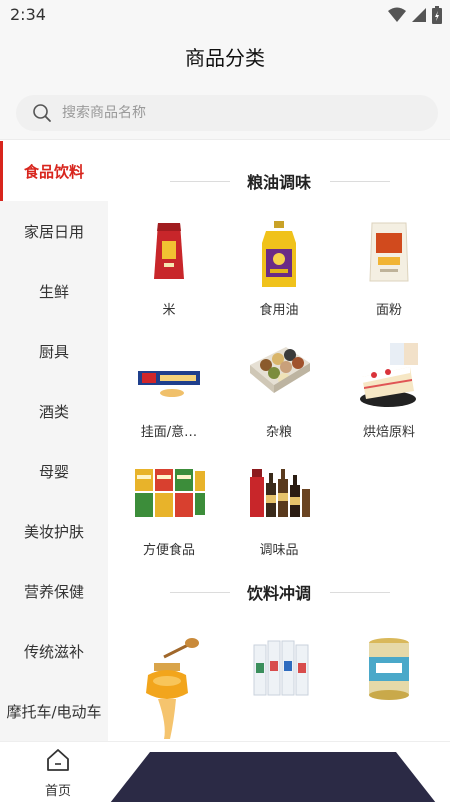 Image resolution: width=450 pixels, height=802 pixels. I want to click on sidebar-item-label: 生鲜, so click(53, 291).